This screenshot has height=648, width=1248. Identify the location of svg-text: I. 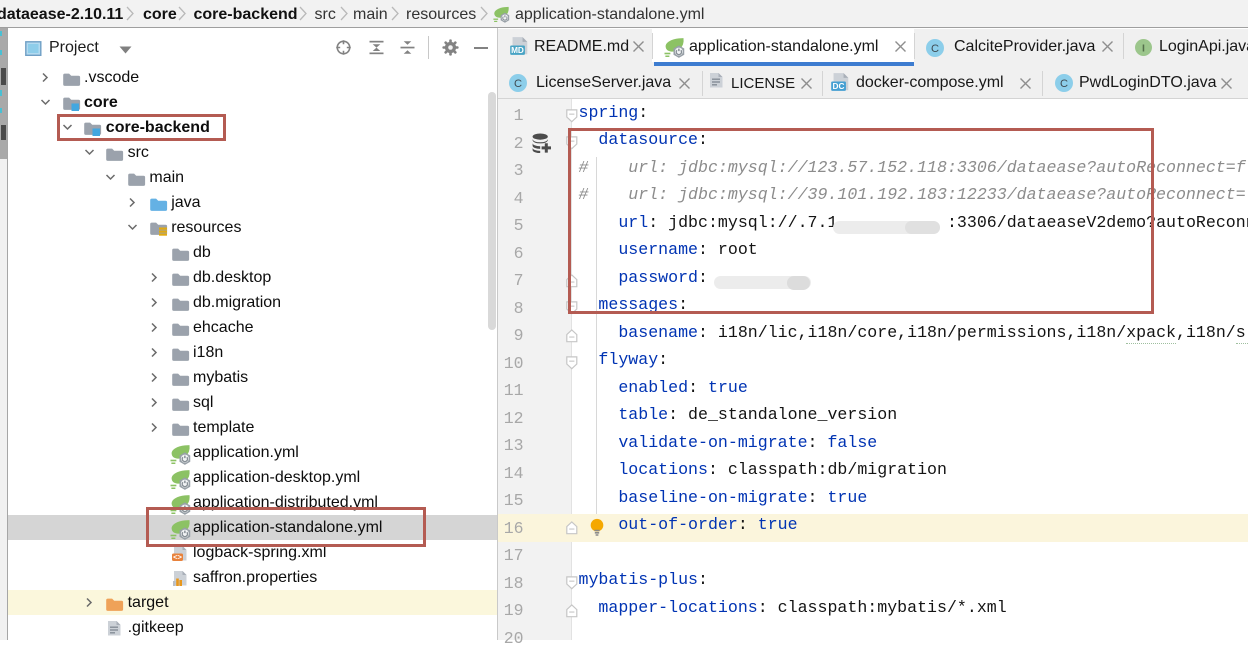
(1143, 49).